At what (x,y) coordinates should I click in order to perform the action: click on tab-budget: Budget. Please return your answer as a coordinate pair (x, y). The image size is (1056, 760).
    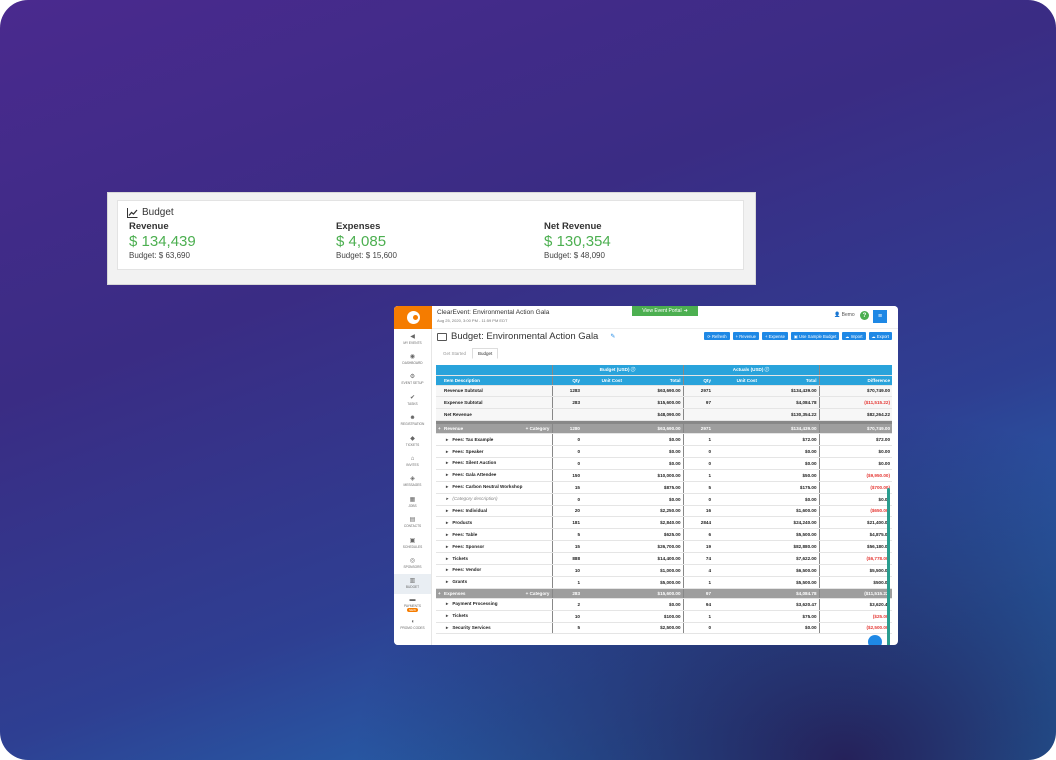
    Looking at the image, I should click on (485, 353).